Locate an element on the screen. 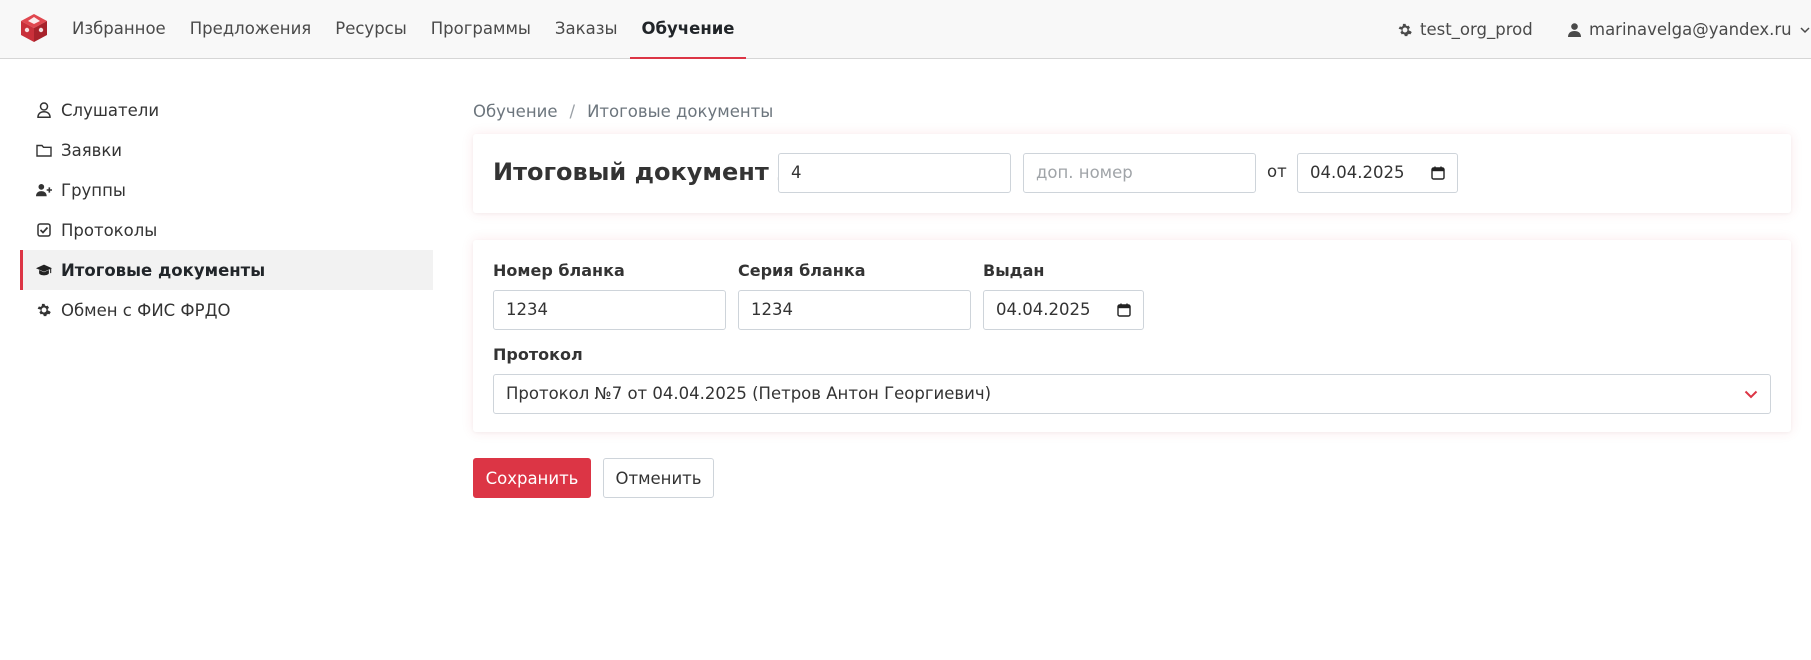  sidebar-item-fis-frdo-exchange: Обмен с ФИС ФРДО is located at coordinates (226, 310).